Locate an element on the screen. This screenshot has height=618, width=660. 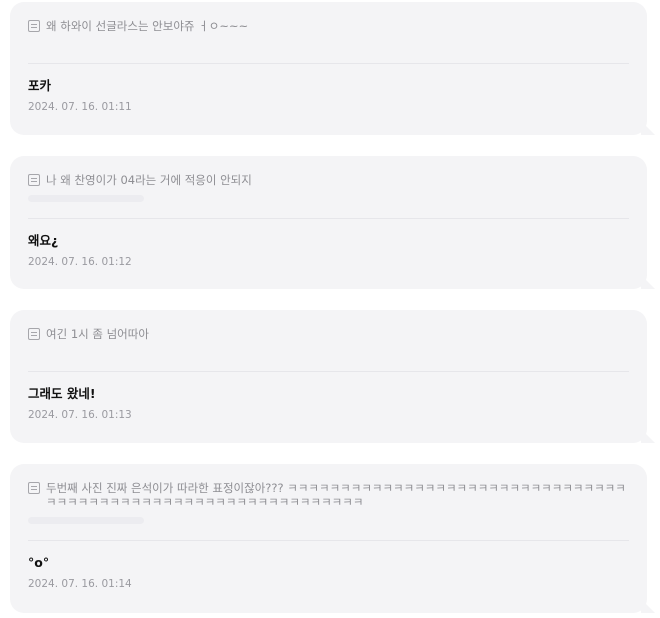
timestamp: 2024. 07. 16. 01:14 is located at coordinates (80, 584).